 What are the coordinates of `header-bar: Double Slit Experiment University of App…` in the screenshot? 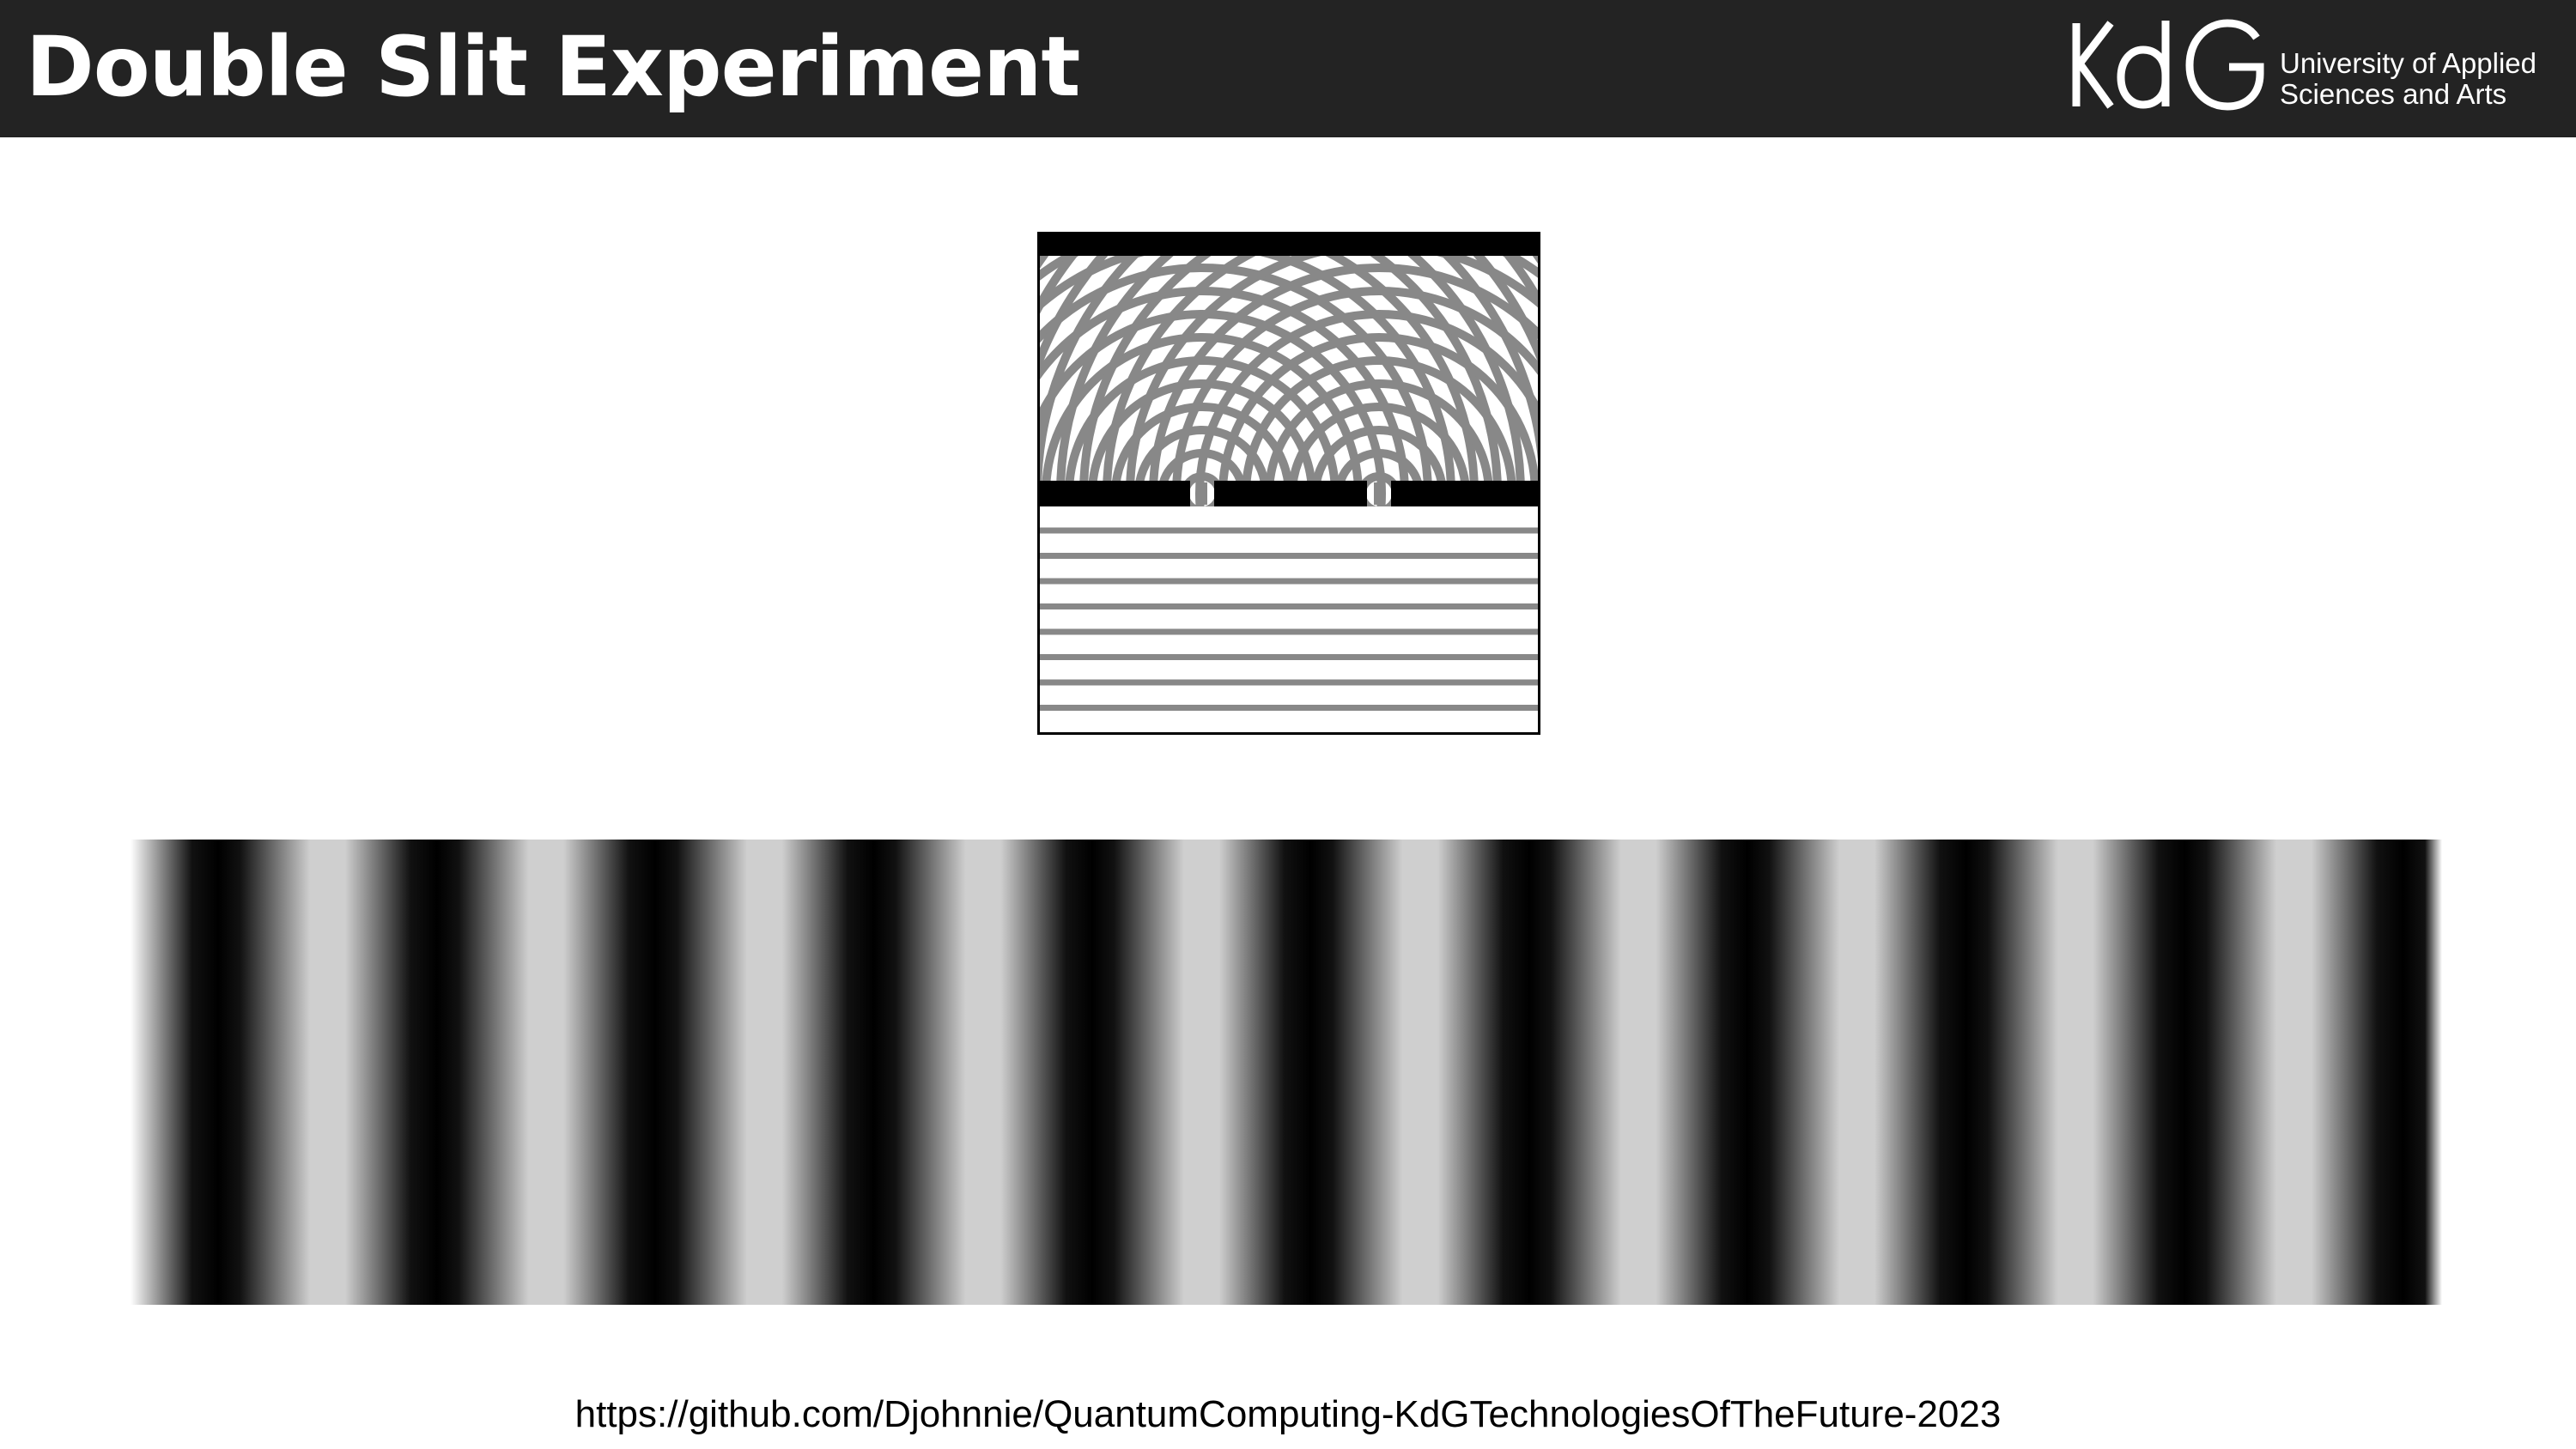 It's located at (1288, 68).